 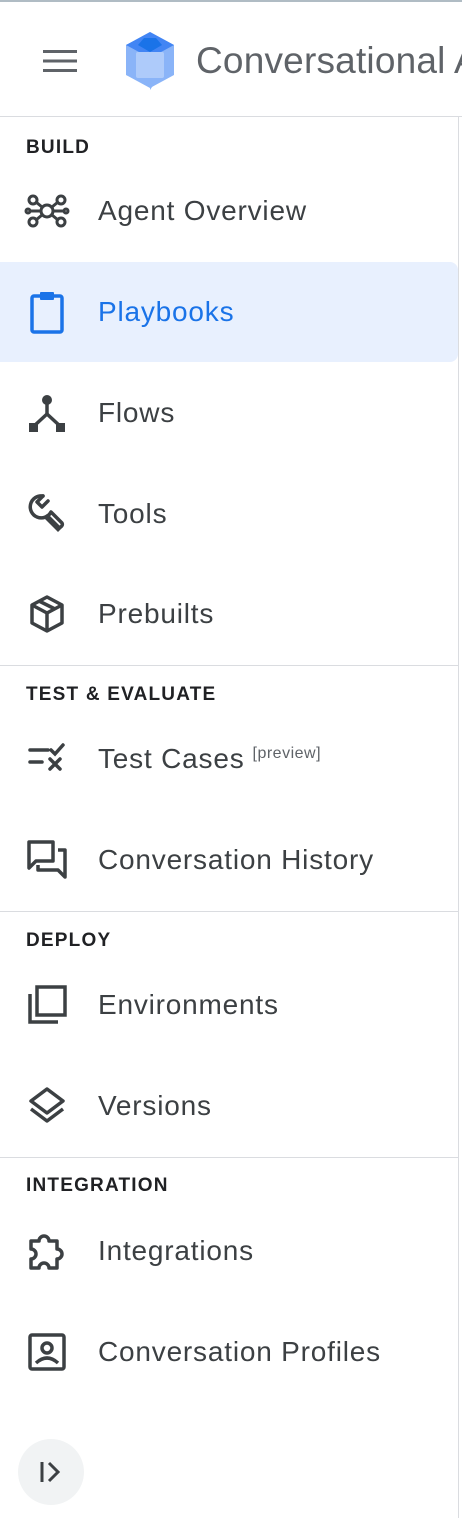 I want to click on extension-icon, so click(x=47, y=1251).